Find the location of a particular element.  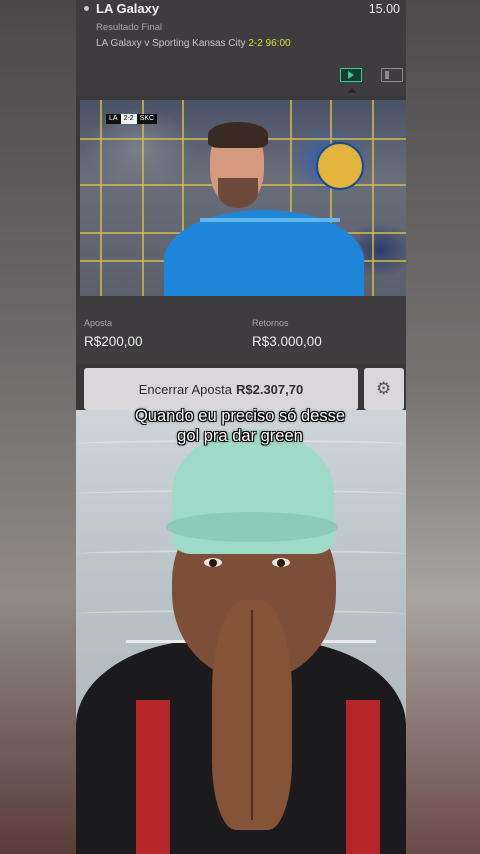

bet-info-panel: Aposta R$200,00 Retornos R$3.000,00 is located at coordinates (241, 330).